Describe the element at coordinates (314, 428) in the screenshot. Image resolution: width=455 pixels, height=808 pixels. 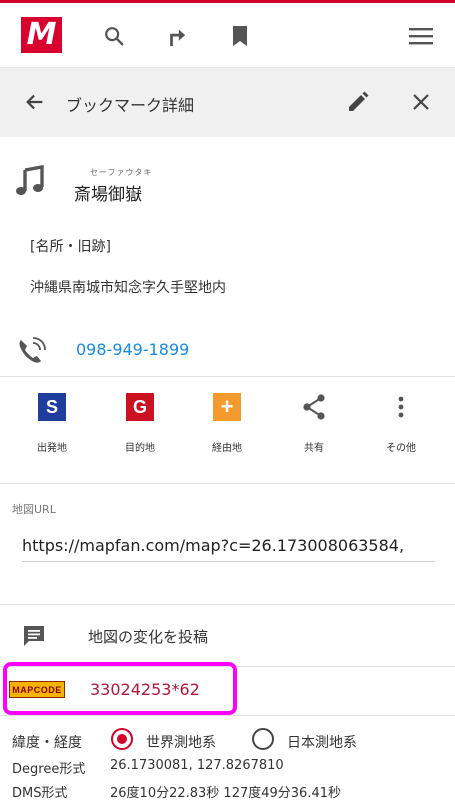
I see `share-button: 共有` at that location.